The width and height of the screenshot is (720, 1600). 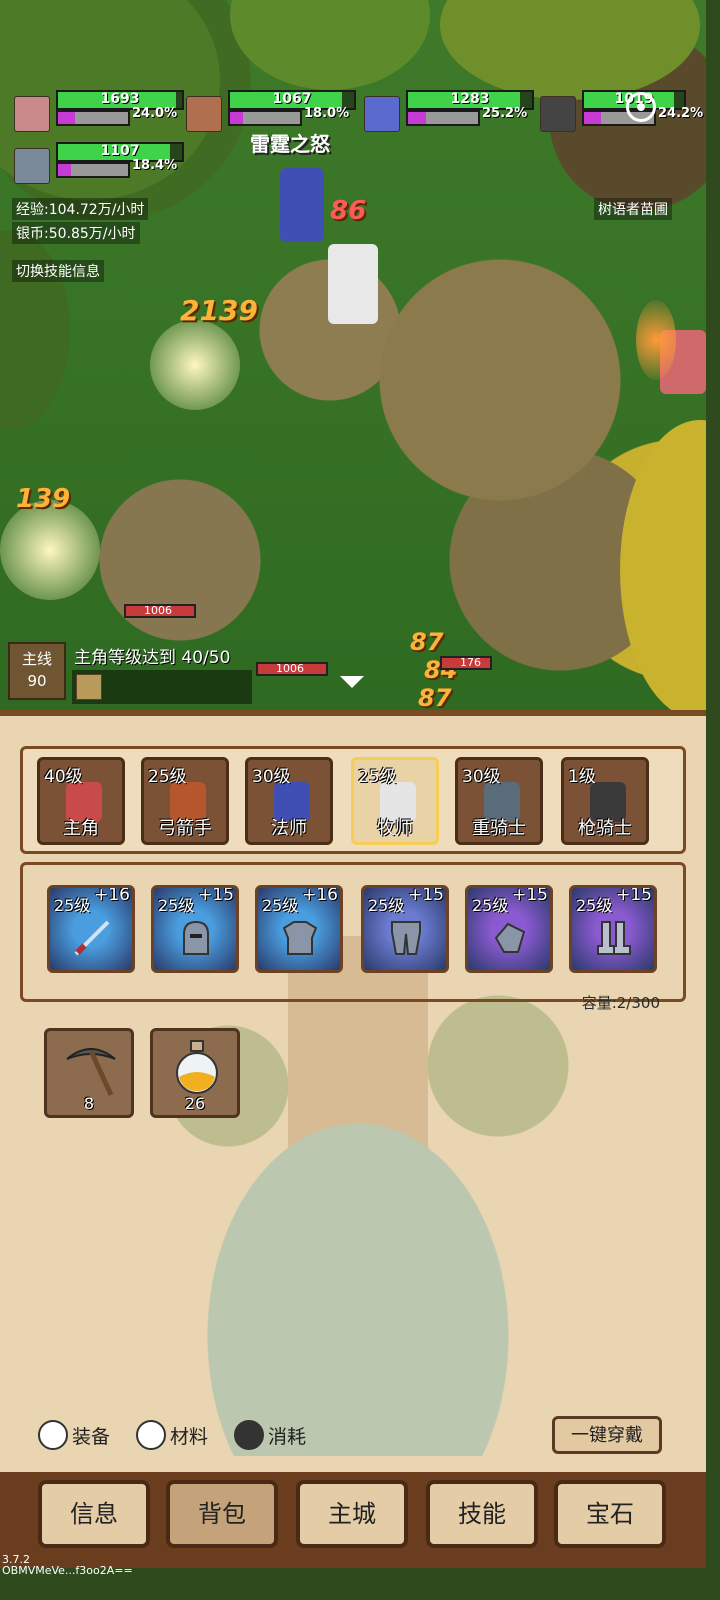 I want to click on knight-portrait, so click(x=558, y=114).